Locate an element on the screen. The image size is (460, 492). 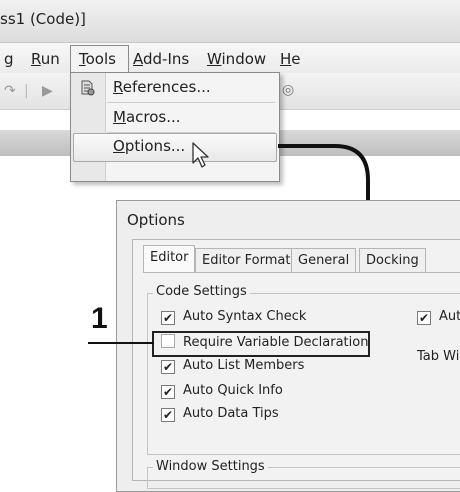
menu-help-fragment: He is located at coordinates (290, 59).